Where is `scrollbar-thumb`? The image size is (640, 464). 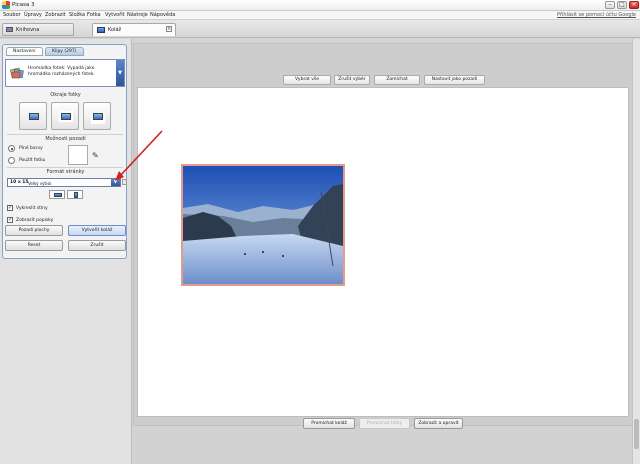
scrollbar-thumb is located at coordinates (636, 434).